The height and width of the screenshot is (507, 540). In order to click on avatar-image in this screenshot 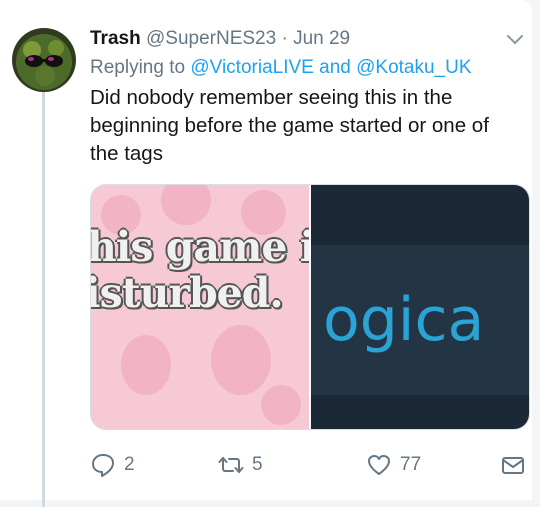, I will do `click(44, 60)`.